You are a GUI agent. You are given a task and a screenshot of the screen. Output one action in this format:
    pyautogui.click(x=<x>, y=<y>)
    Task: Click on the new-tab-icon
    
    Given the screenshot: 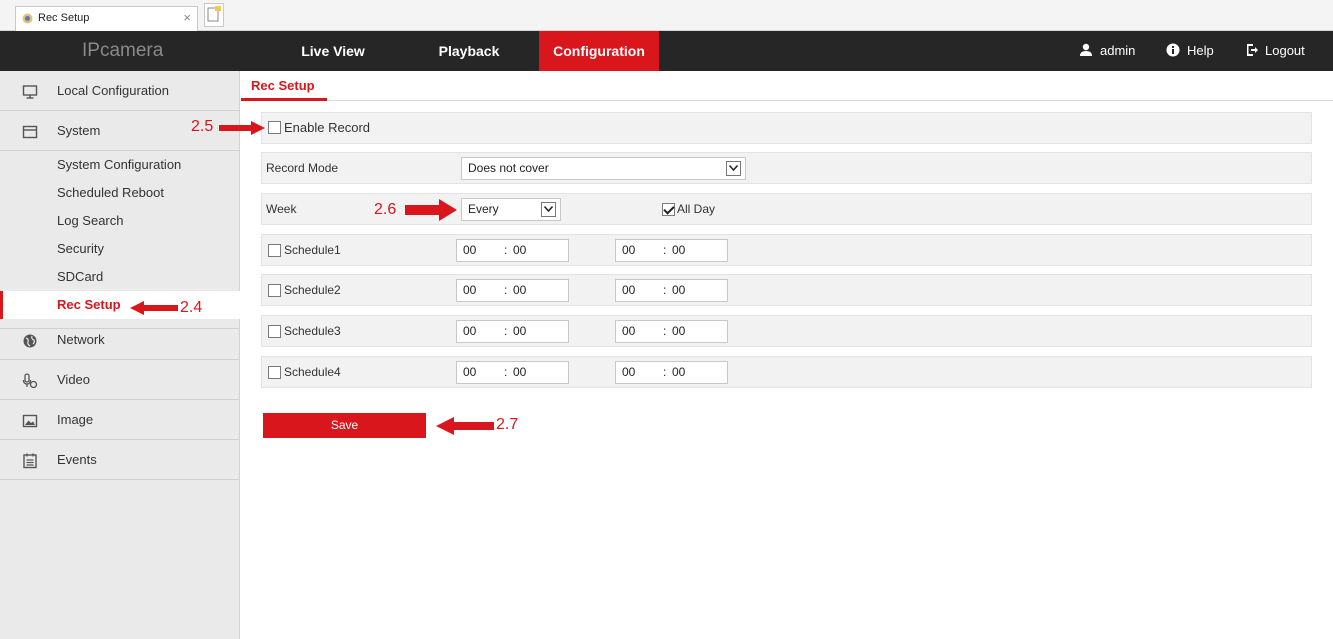 What is the action you would take?
    pyautogui.click(x=214, y=14)
    